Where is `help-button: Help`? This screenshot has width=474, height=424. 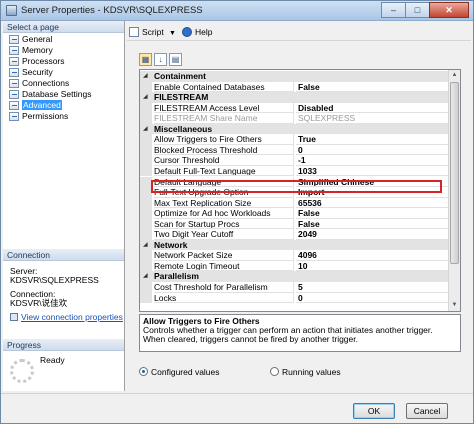
help-button: Help is located at coordinates (197, 32).